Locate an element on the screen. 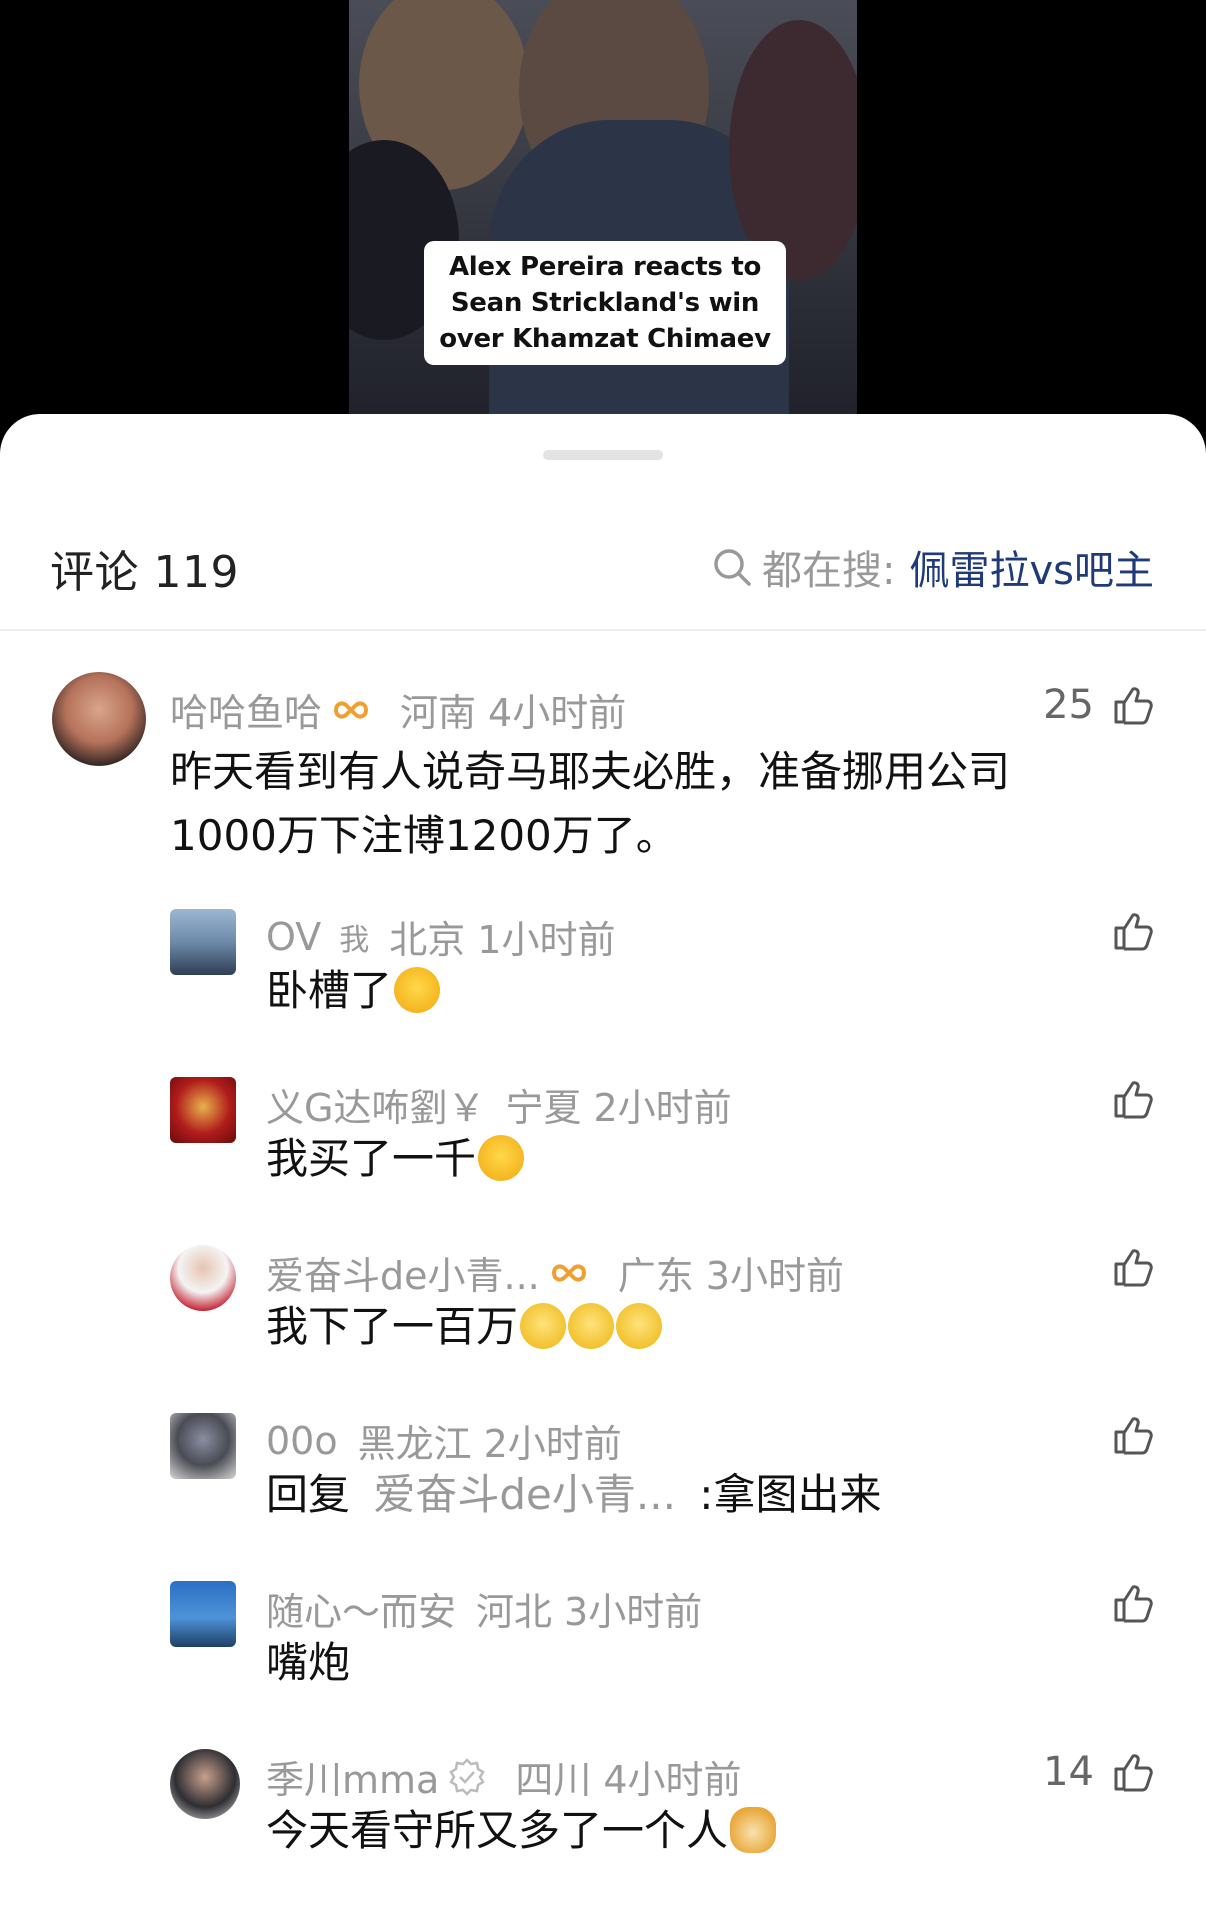 Image resolution: width=1206 pixels, height=1931 pixels. comment-text: 卧槽了 is located at coordinates (353, 991).